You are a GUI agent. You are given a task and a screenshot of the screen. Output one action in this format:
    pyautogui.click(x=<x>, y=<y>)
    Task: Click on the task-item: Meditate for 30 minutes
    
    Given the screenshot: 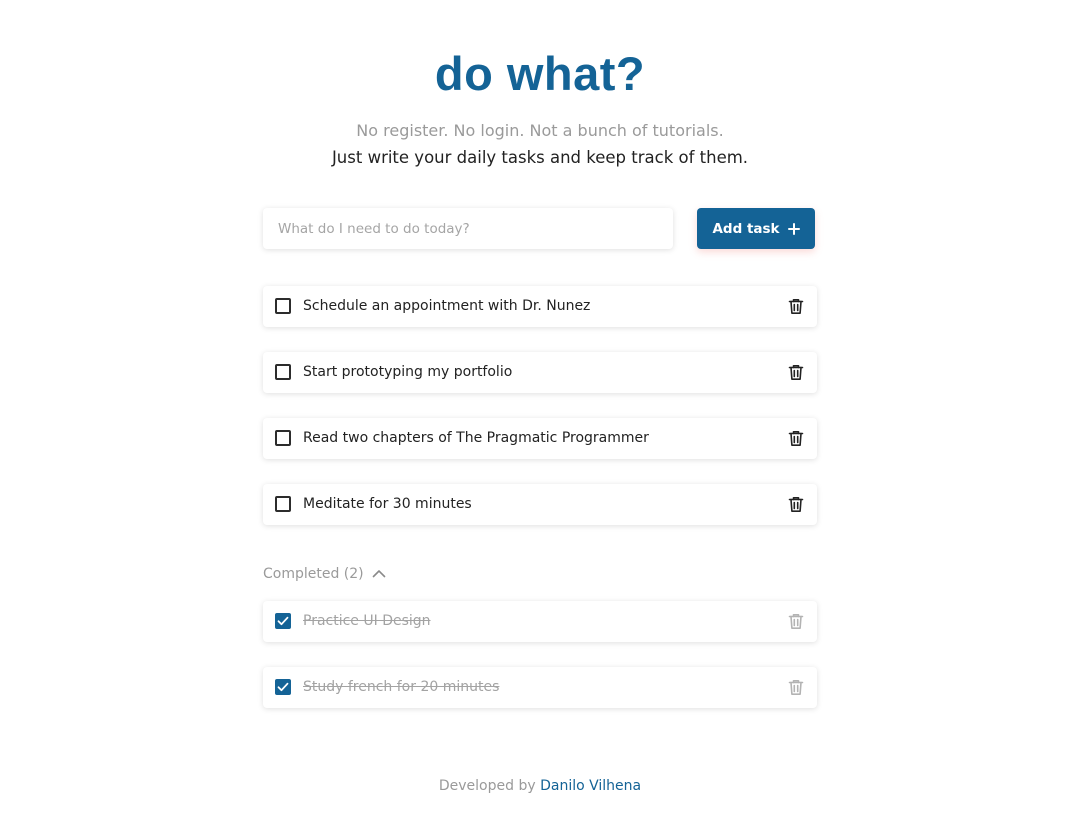 What is the action you would take?
    pyautogui.click(x=540, y=504)
    